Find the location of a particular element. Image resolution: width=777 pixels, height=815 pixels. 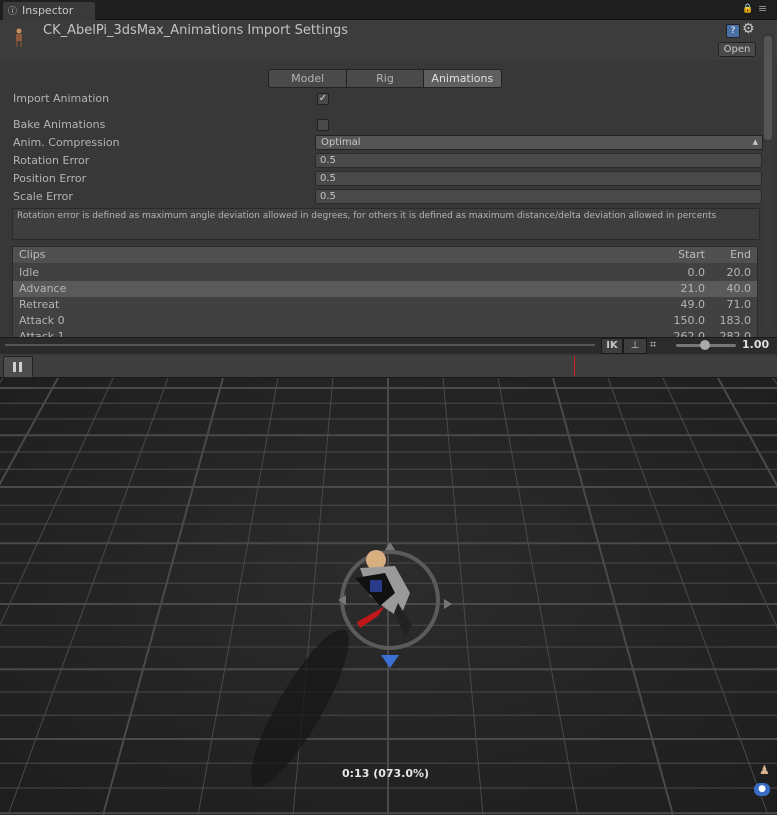

tab-inspector-label: Inspector is located at coordinates (48, 10).